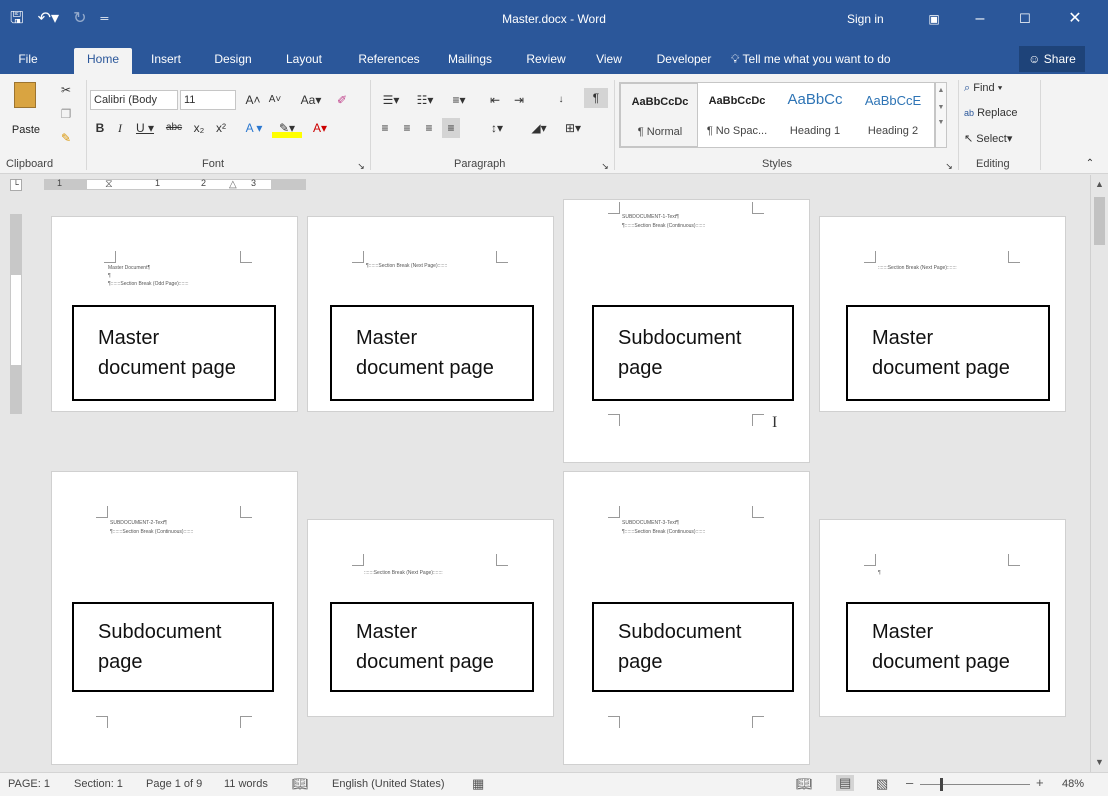 This screenshot has height=796, width=1108. What do you see at coordinates (275, 100) in the screenshot?
I see `shrink-font-icon: A˅` at bounding box center [275, 100].